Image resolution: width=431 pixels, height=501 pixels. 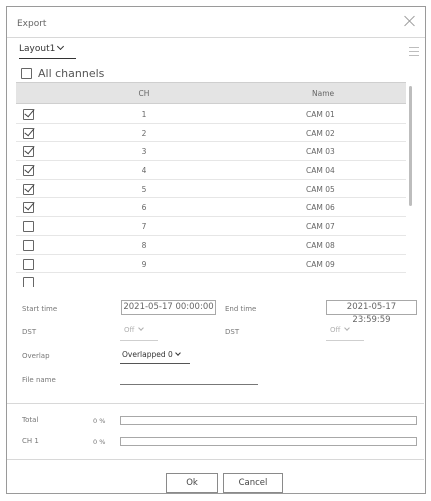 I want to click on total-progress-bar, so click(x=268, y=420).